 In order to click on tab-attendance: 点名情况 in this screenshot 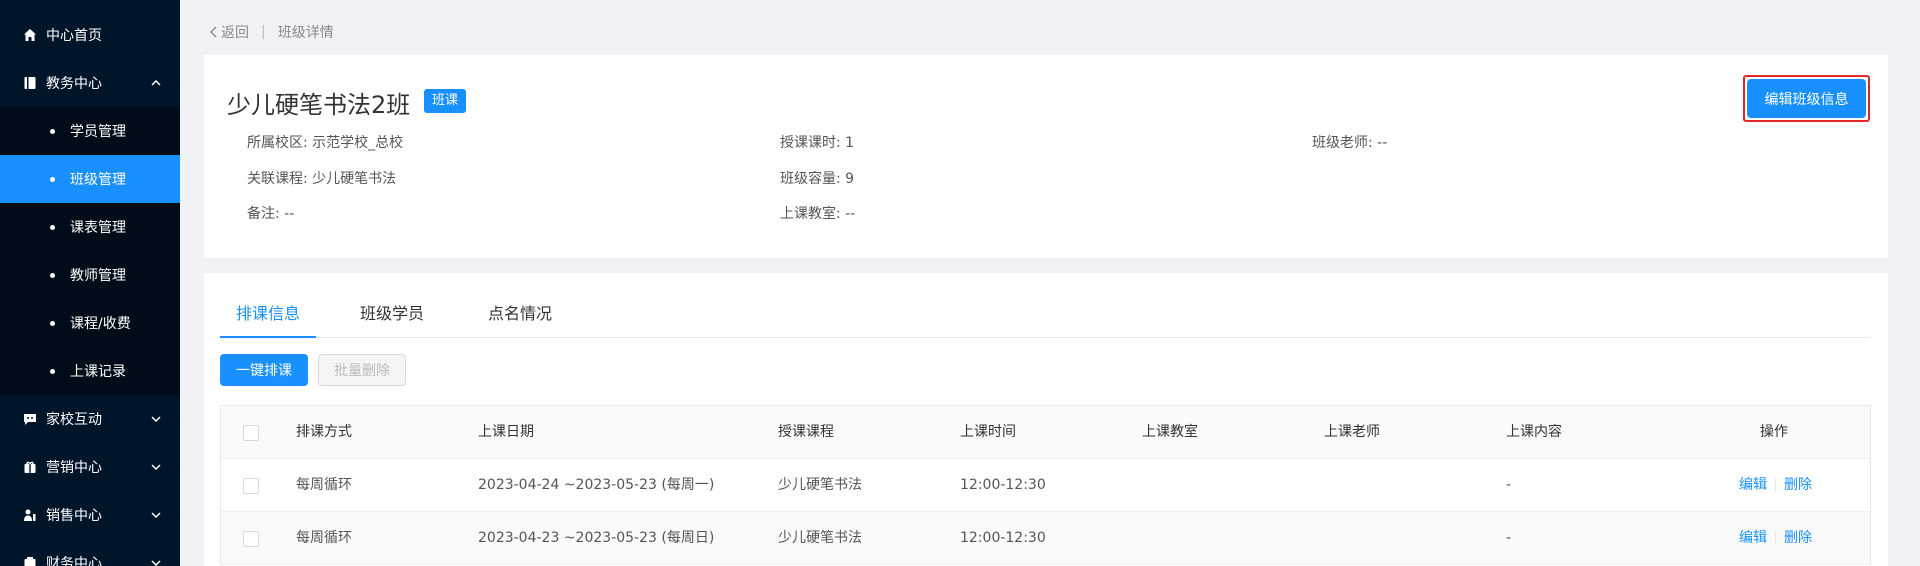, I will do `click(520, 315)`.